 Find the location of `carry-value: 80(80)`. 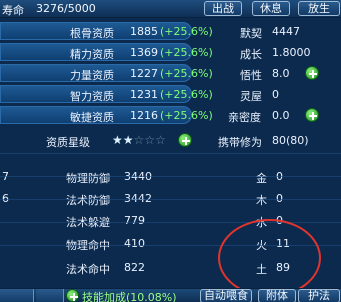

carry-value: 80(80) is located at coordinates (290, 140).